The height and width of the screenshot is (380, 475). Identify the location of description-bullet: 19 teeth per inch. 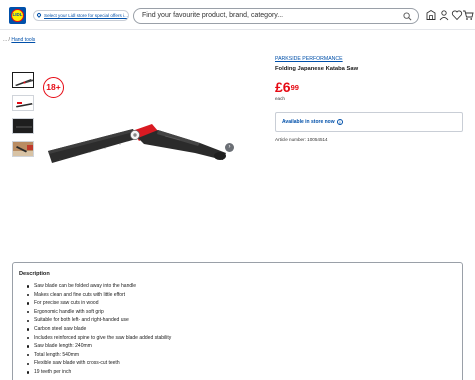
(98, 372).